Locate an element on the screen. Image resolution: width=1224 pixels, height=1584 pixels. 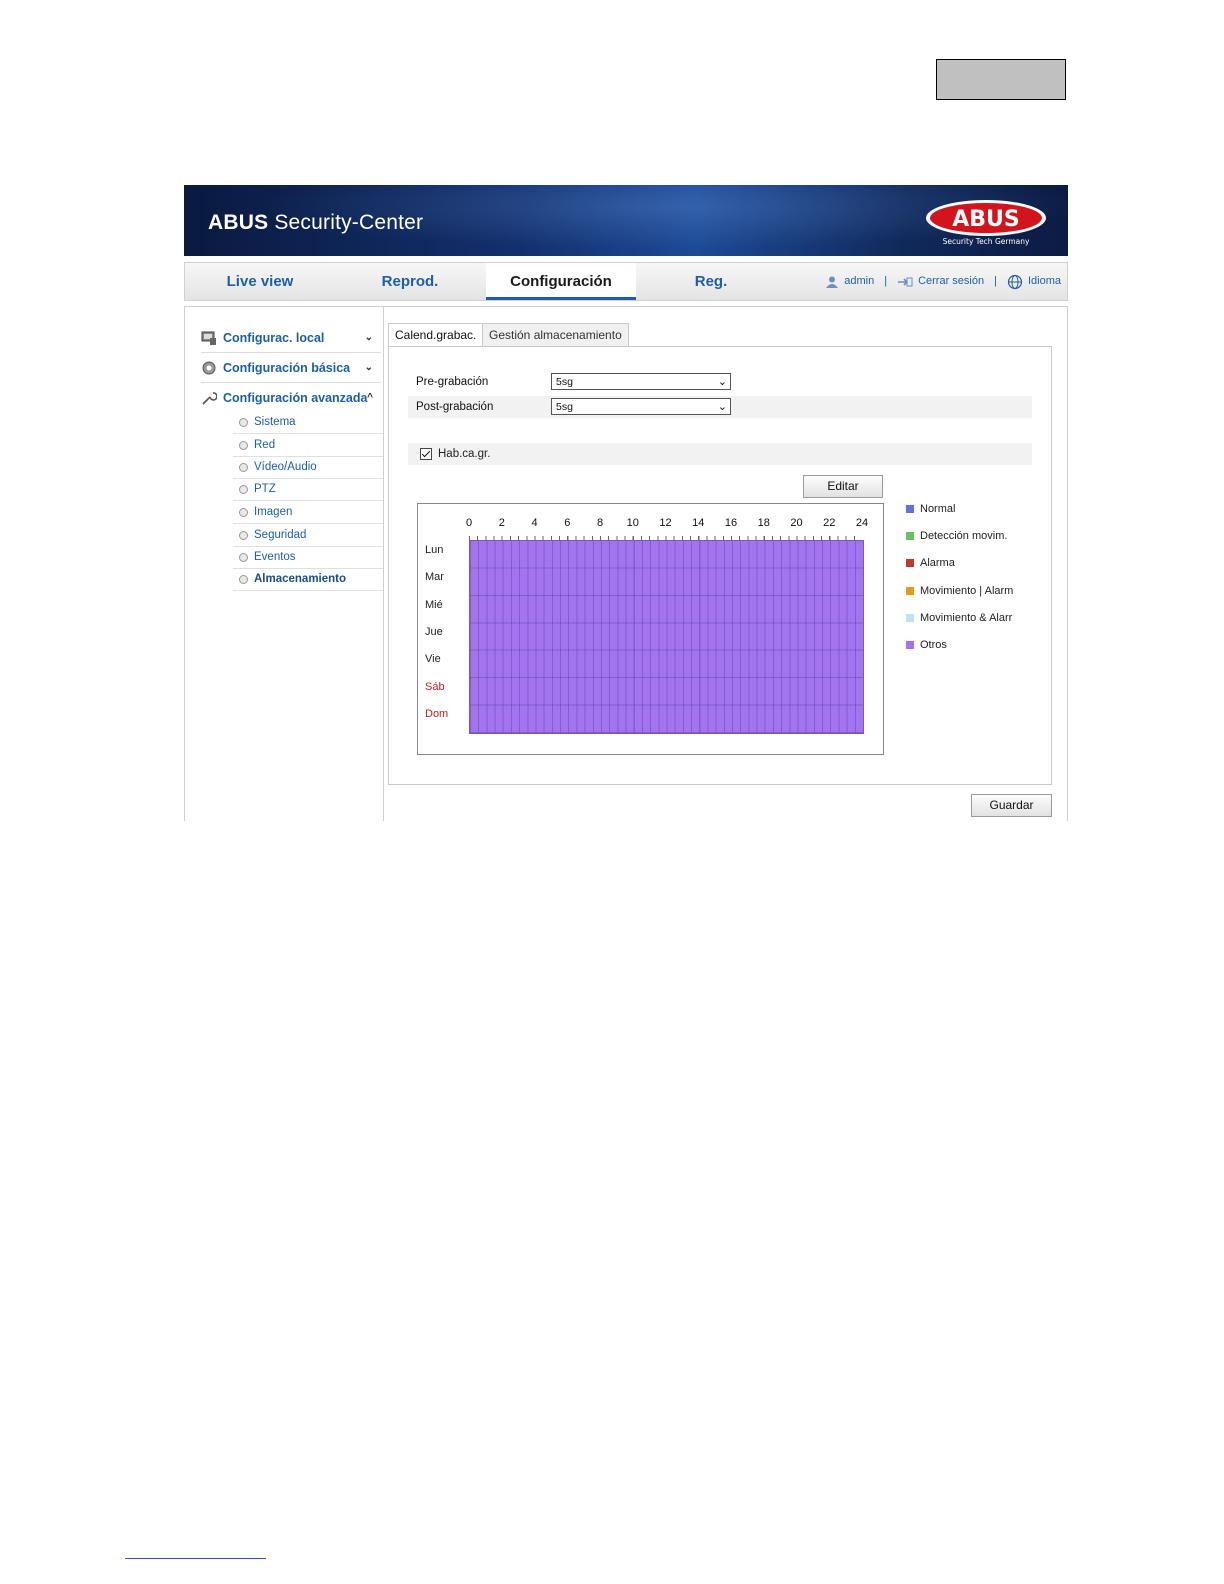
post-record-row: Post-grabación 5sg ⌄ is located at coordinates (720, 407).